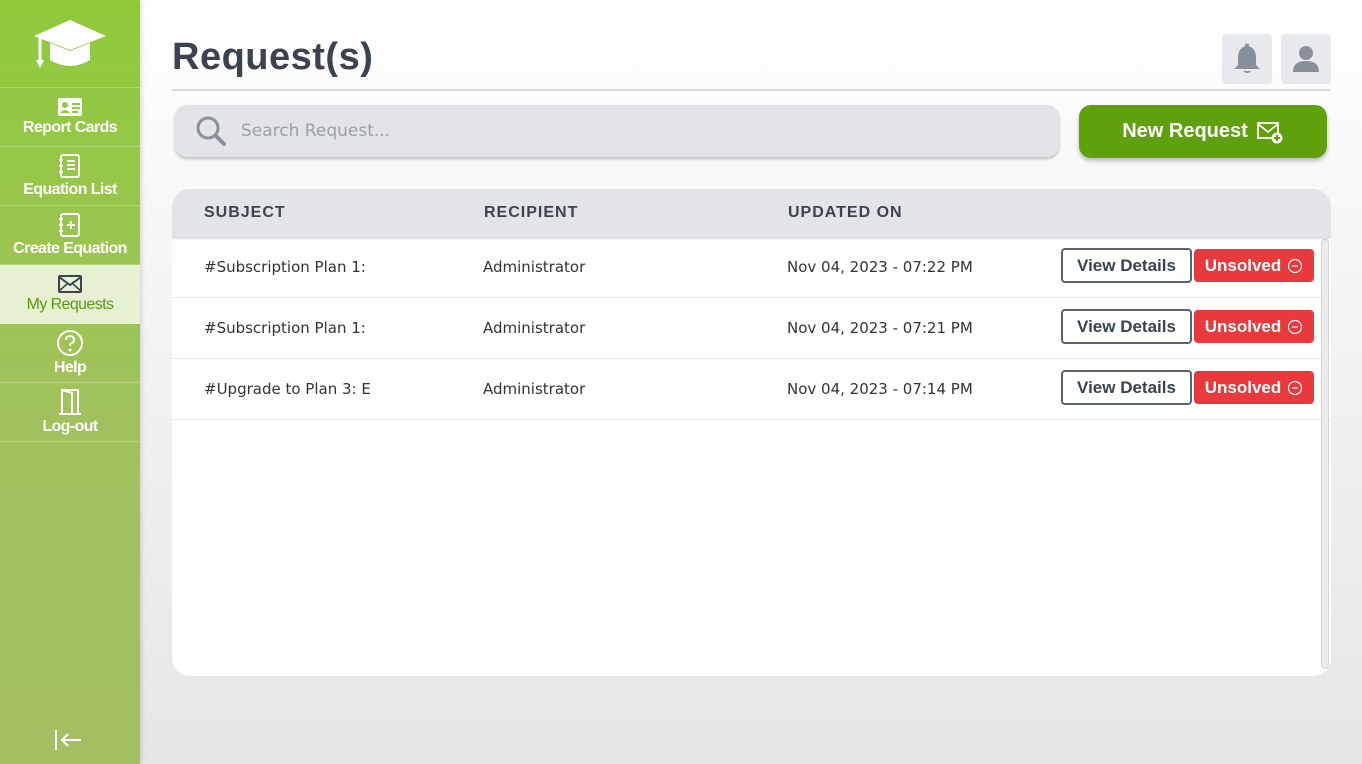 This screenshot has height=764, width=1362. I want to click on search-input, so click(631, 131).